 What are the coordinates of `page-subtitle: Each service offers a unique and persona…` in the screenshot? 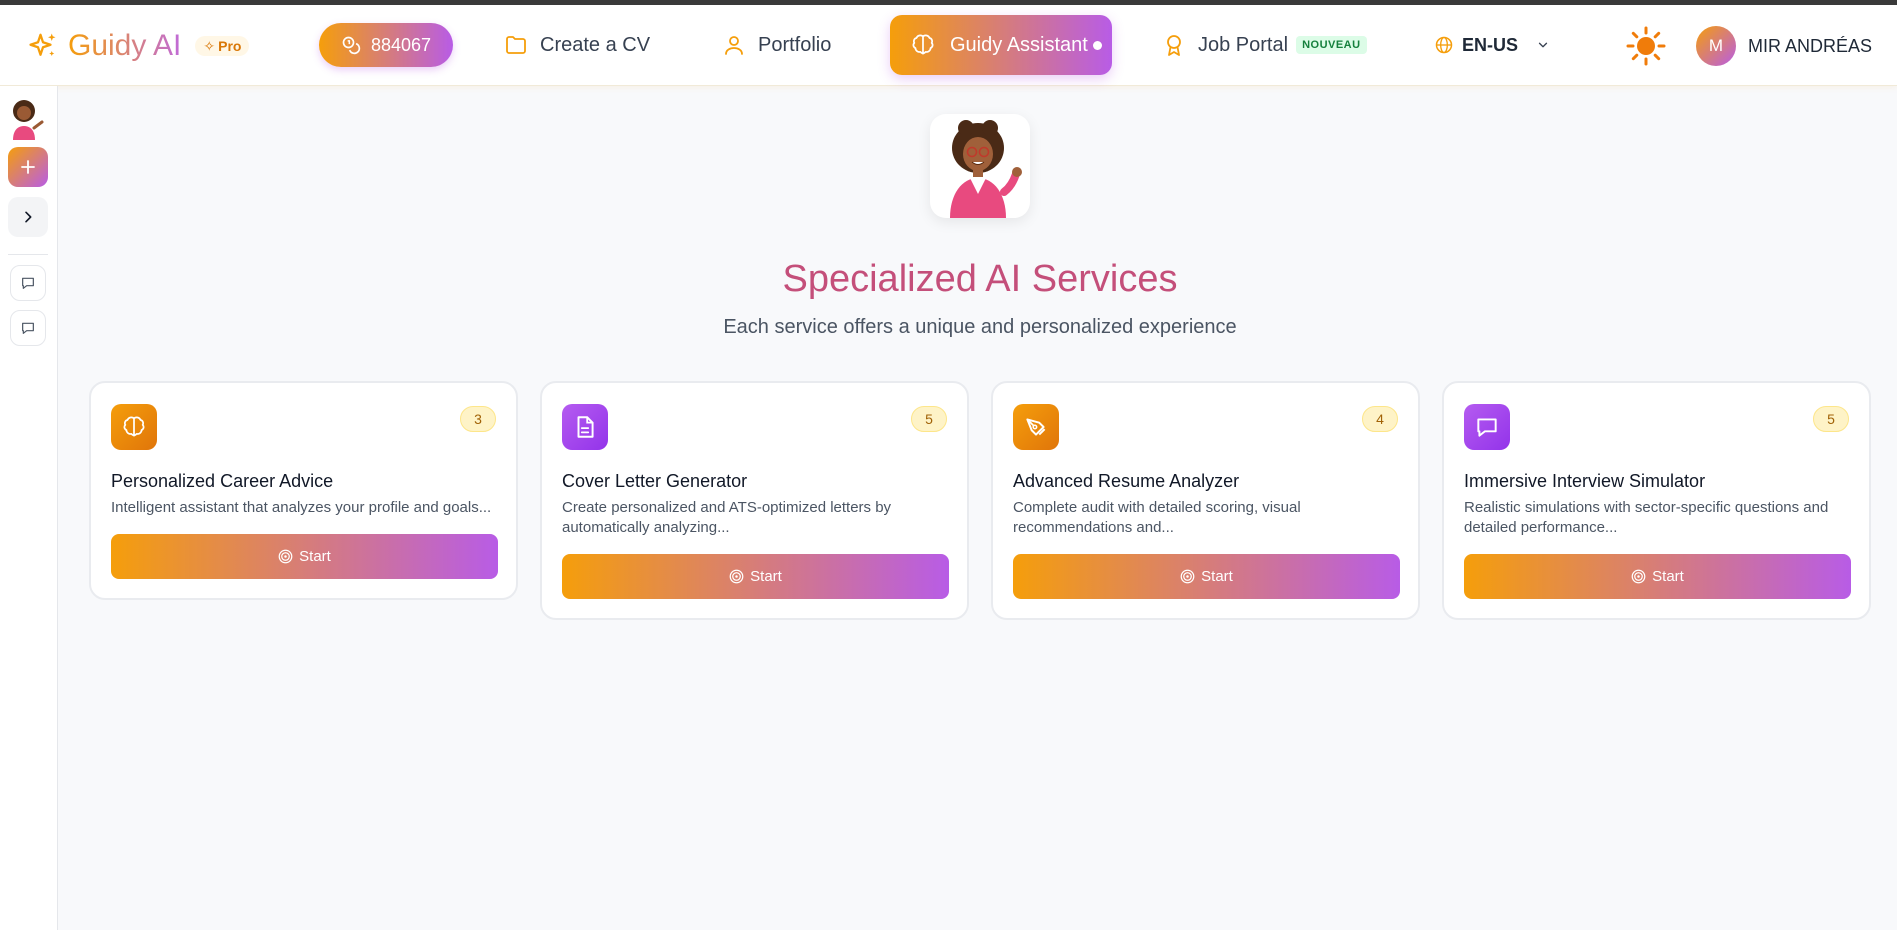 It's located at (980, 327).